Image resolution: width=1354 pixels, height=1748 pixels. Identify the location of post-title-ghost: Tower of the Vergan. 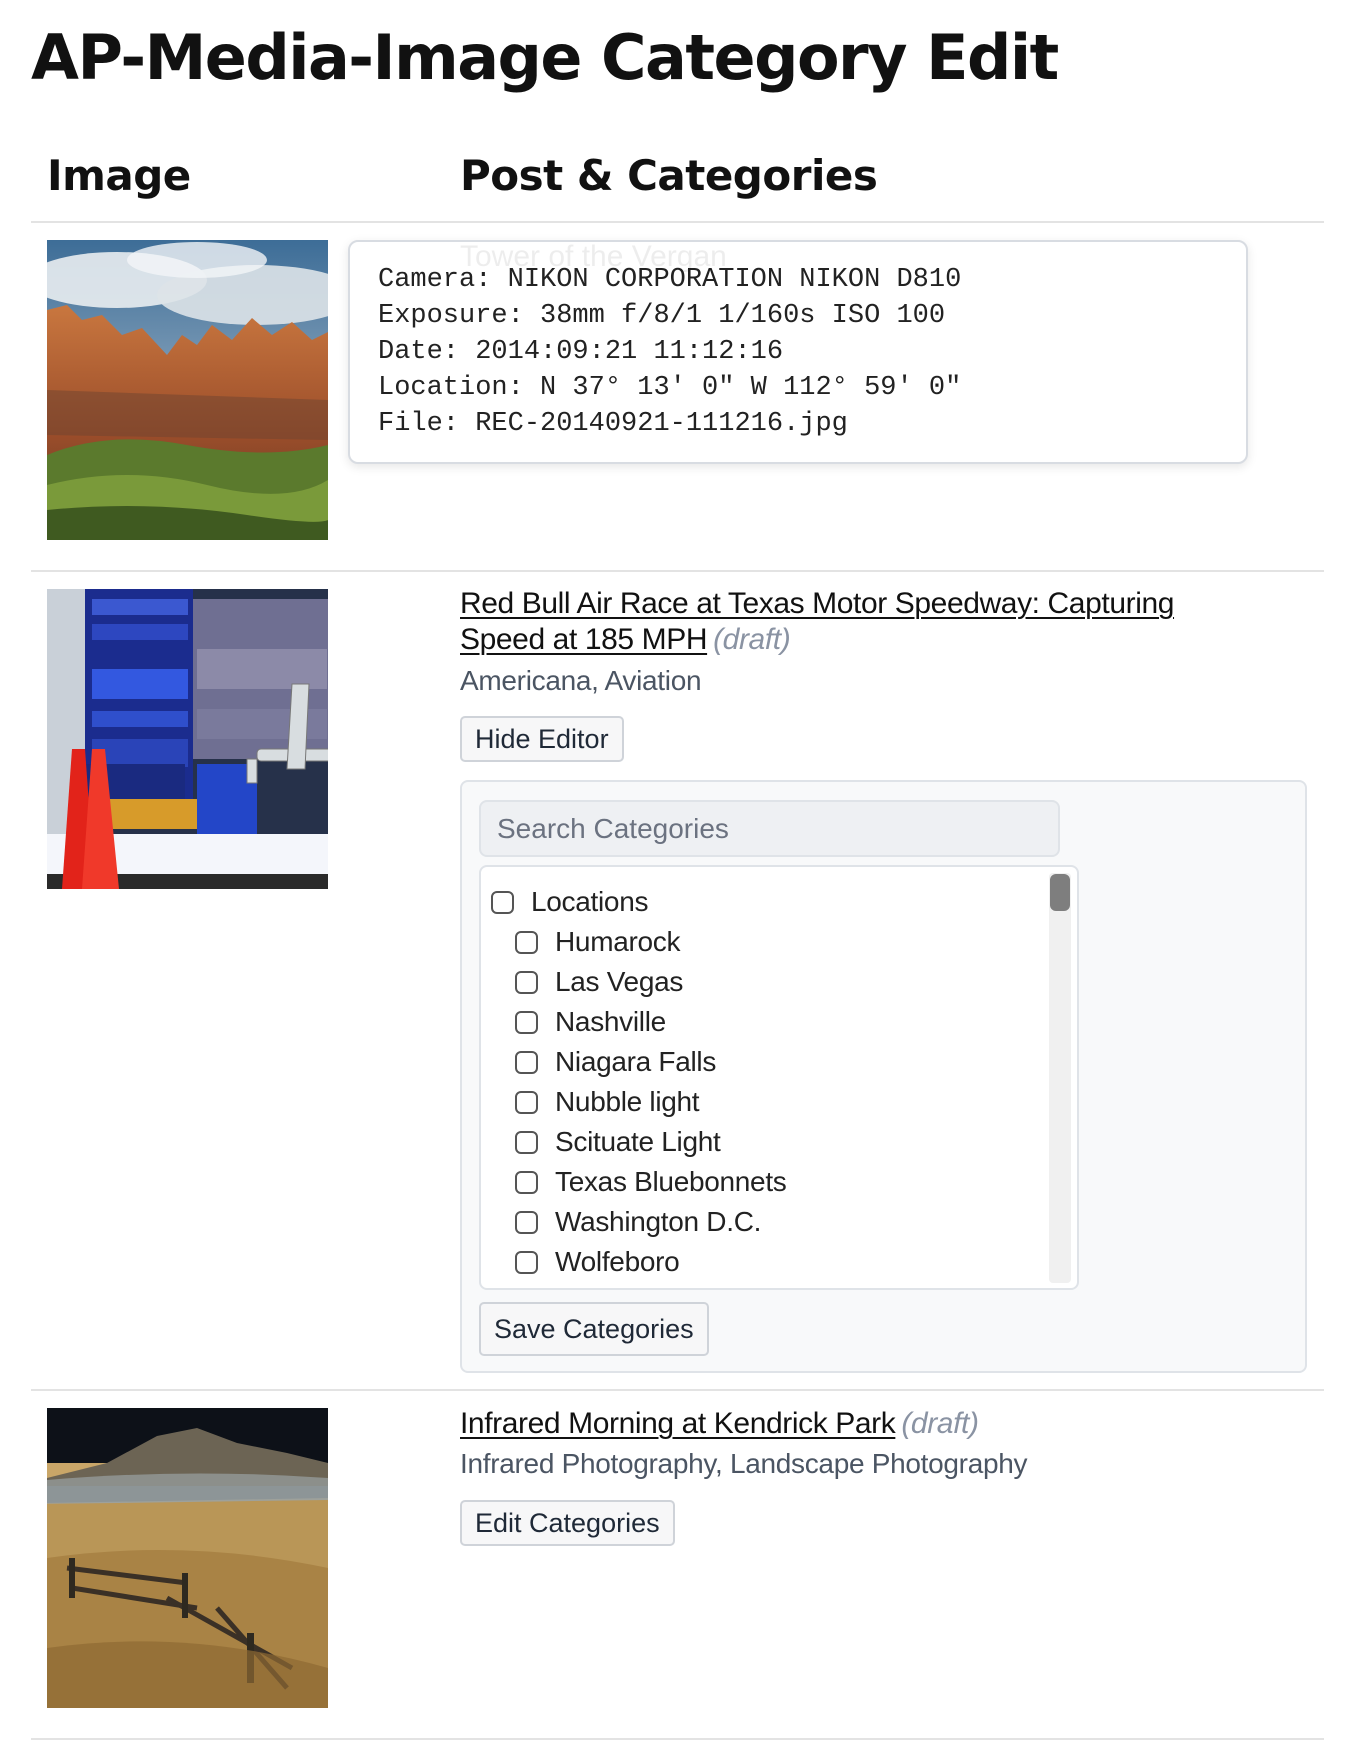
(593, 256).